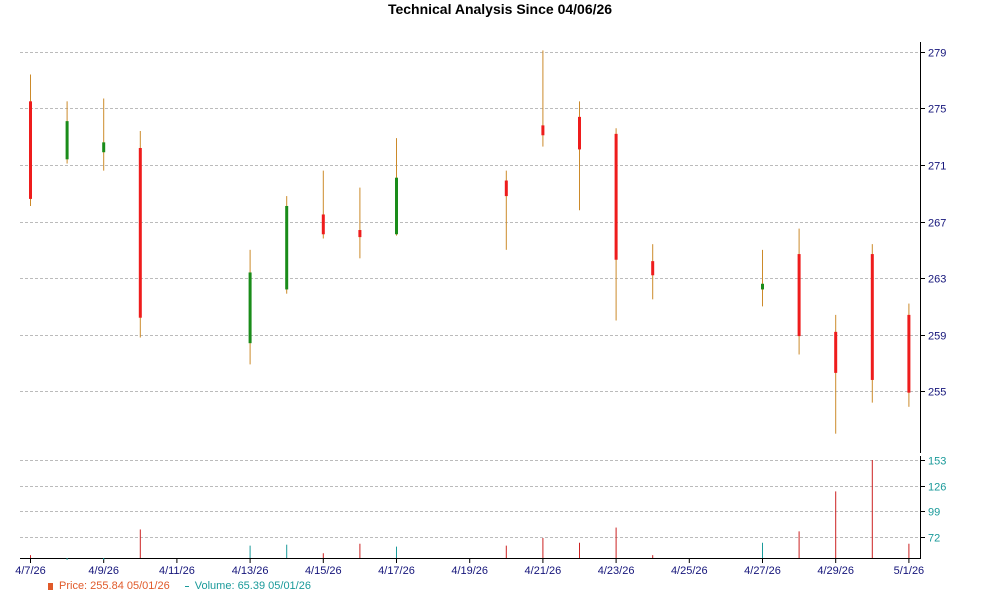 The height and width of the screenshot is (600, 1000). What do you see at coordinates (937, 167) in the screenshot?
I see `price-tick-label: 271` at bounding box center [937, 167].